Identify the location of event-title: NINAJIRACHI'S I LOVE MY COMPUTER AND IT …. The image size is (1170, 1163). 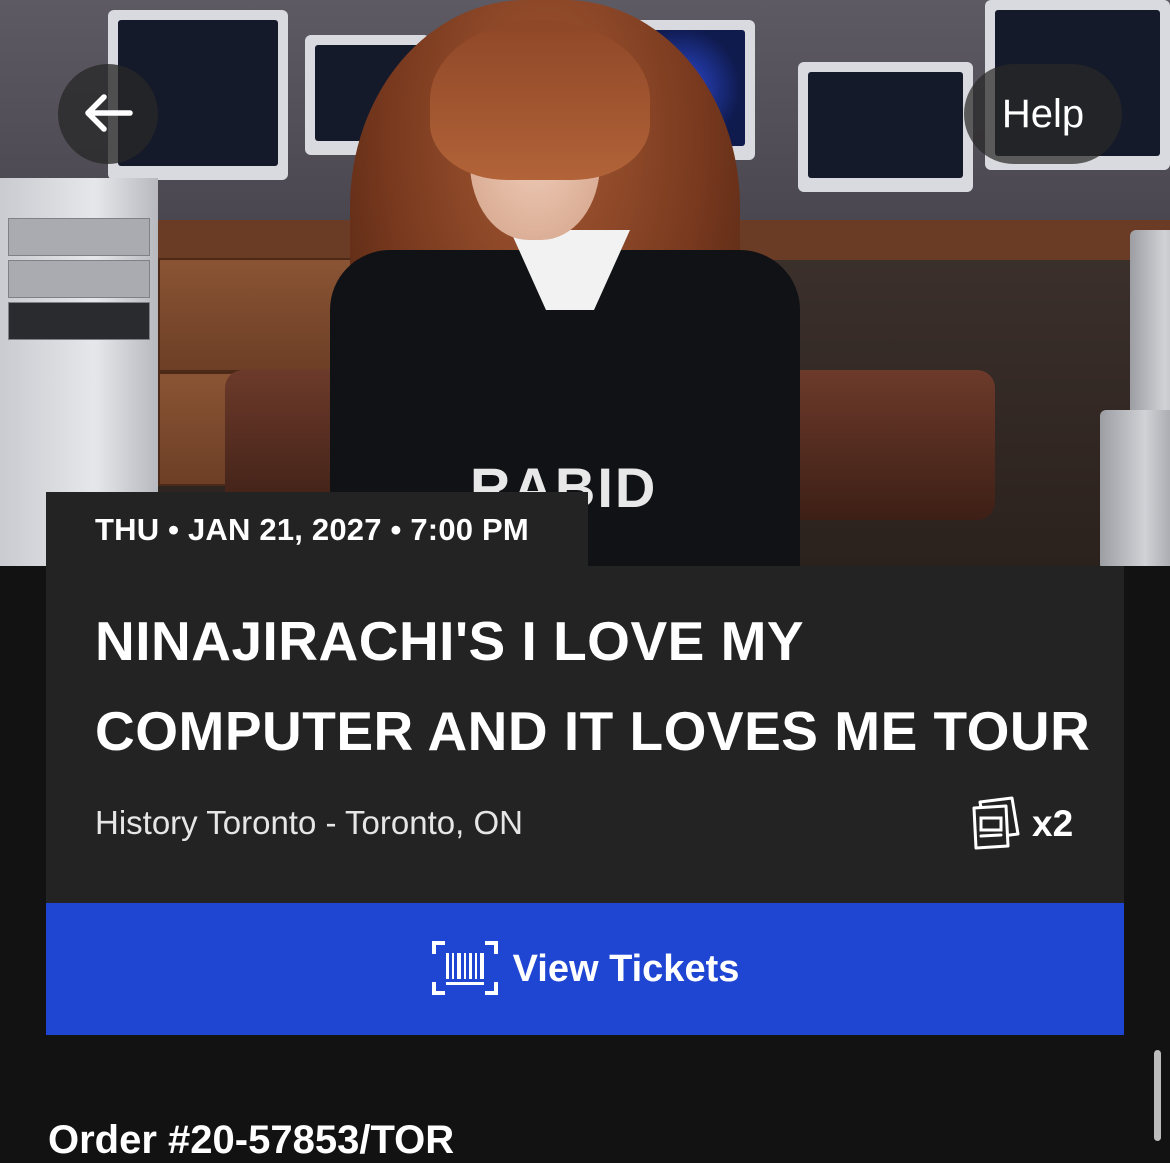
(595, 686).